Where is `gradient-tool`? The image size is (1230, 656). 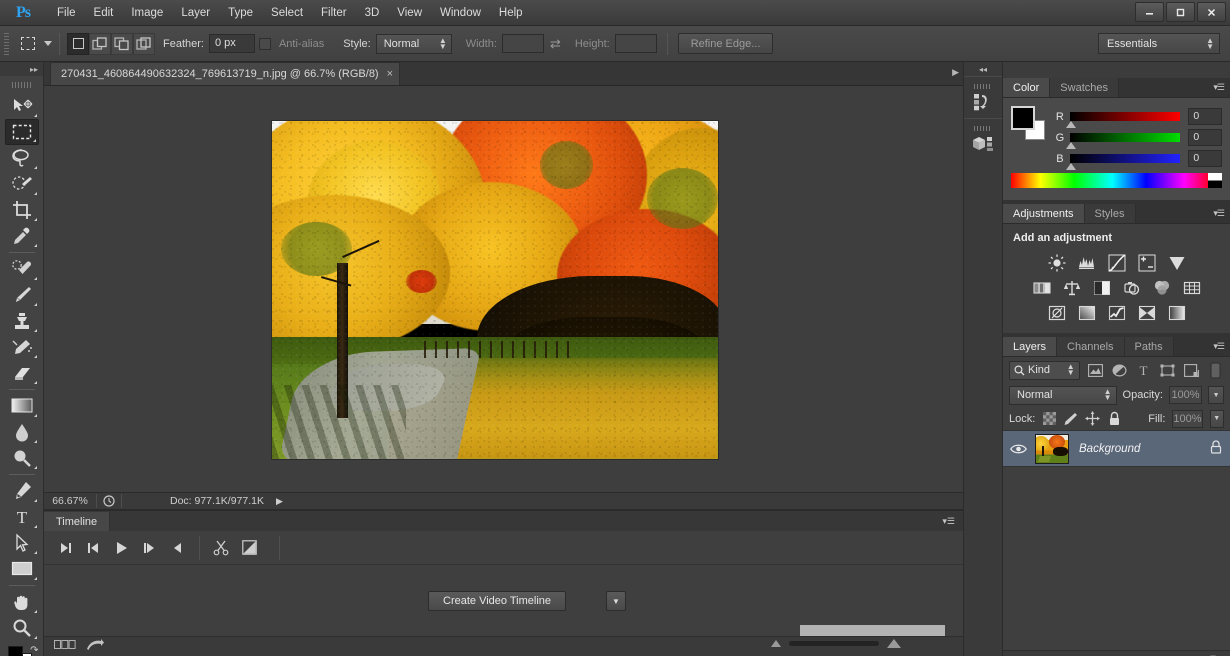
gradient-tool is located at coordinates (22, 406).